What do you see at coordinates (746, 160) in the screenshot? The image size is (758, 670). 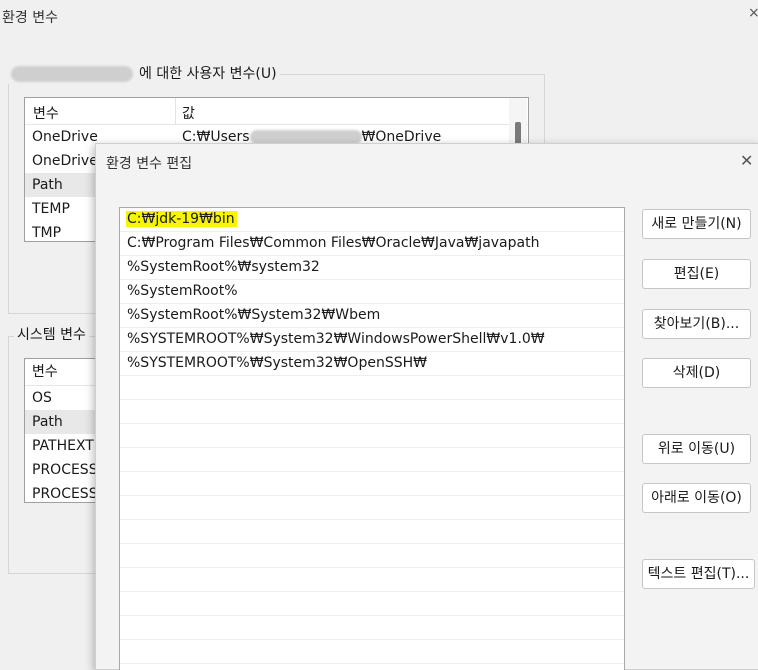 I see `dialog-close-icon: ✕` at bounding box center [746, 160].